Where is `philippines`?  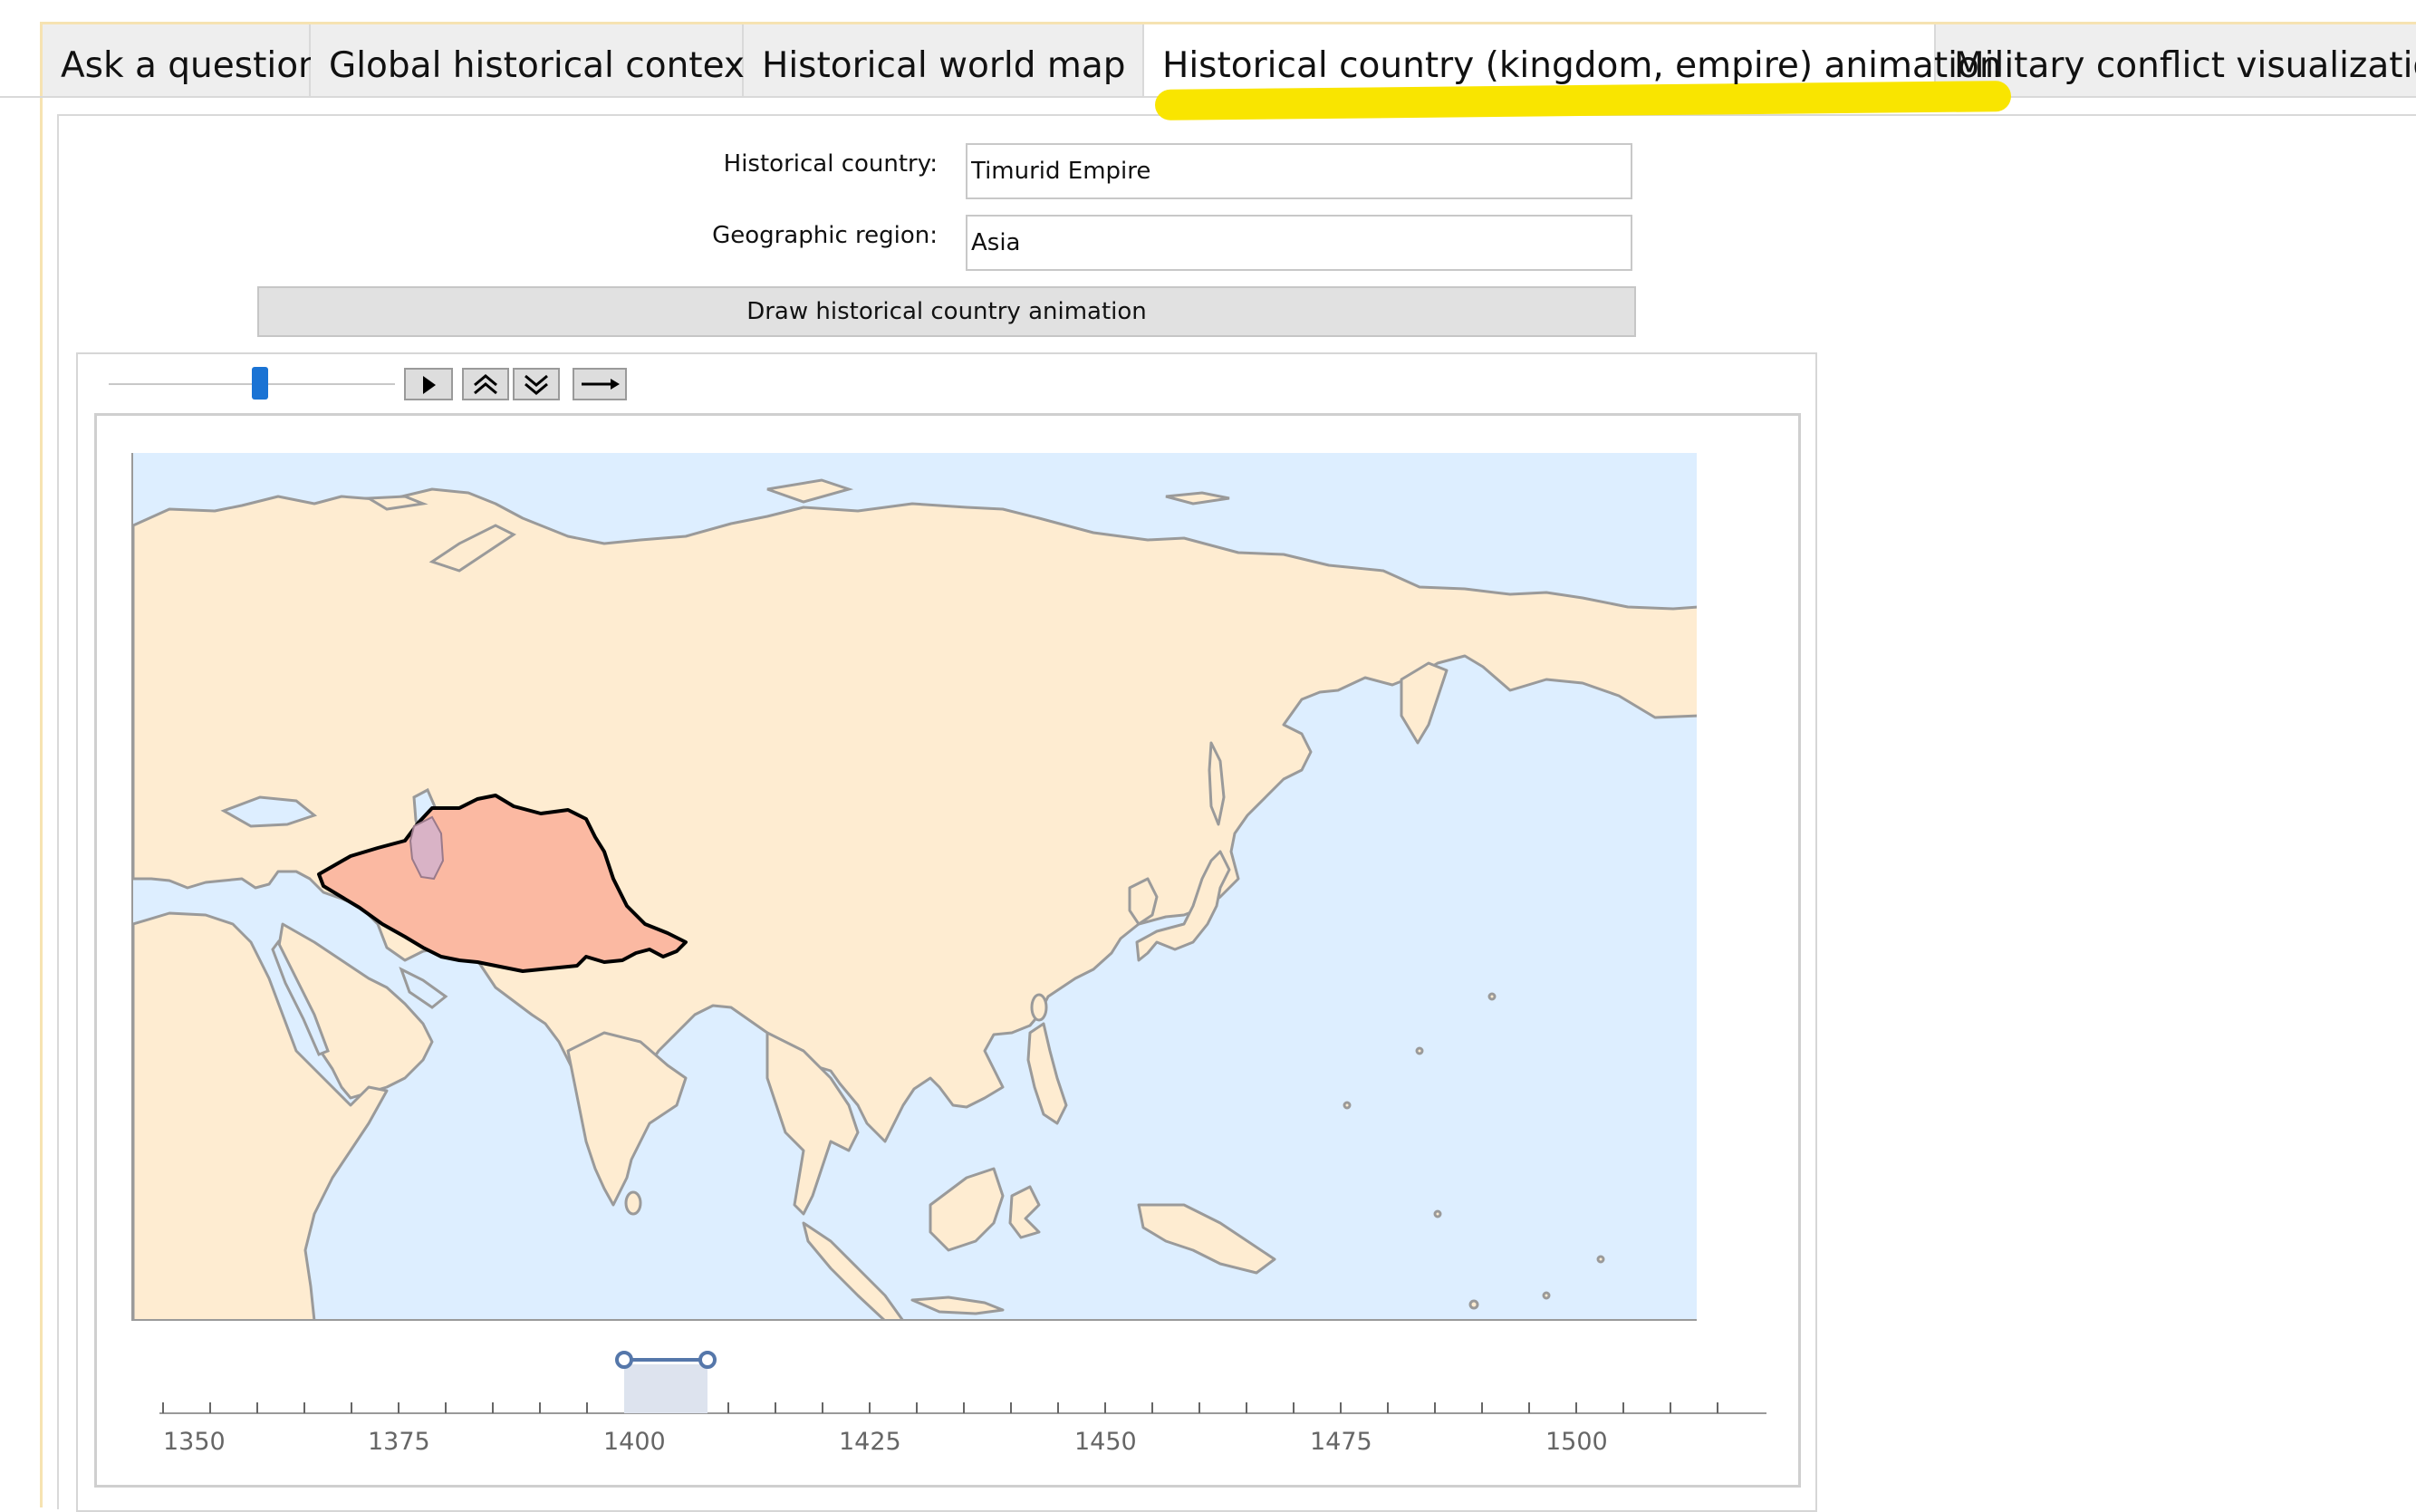
philippines is located at coordinates (1047, 1073).